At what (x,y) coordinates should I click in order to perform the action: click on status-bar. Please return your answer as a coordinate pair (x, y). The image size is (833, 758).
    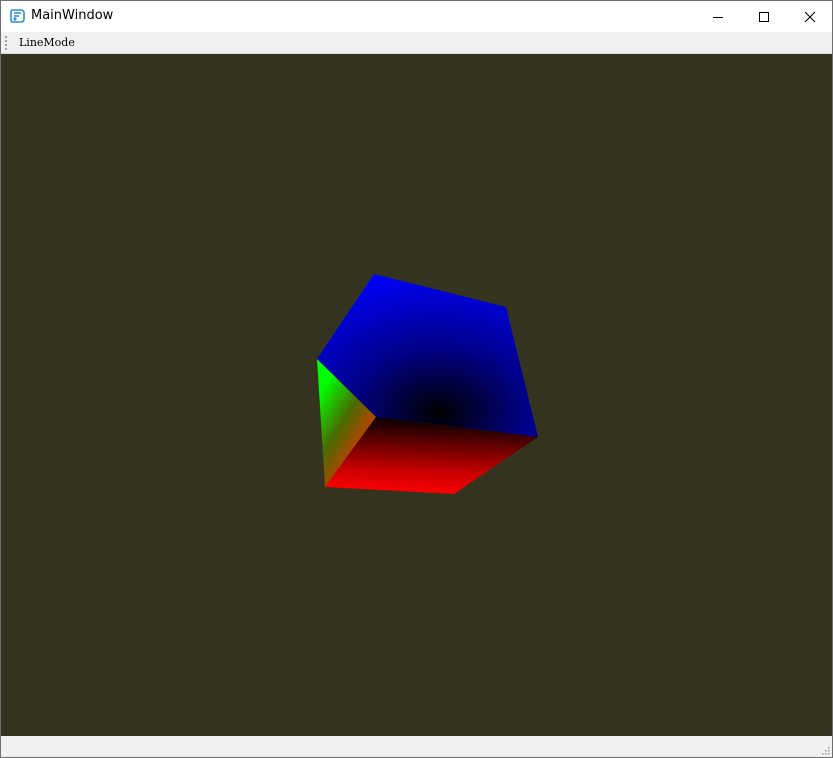
    Looking at the image, I should click on (416, 746).